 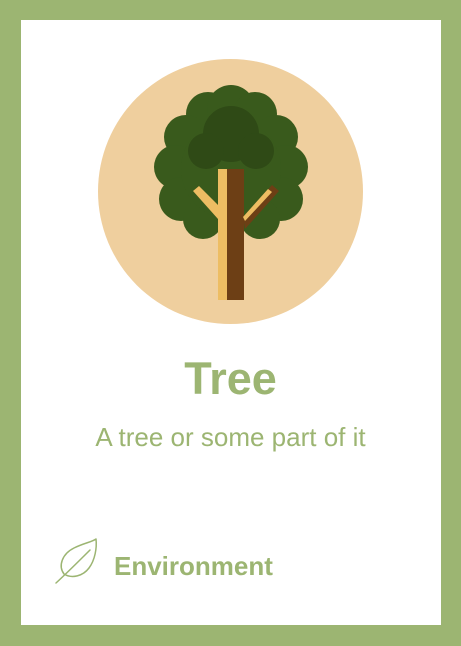 What do you see at coordinates (76, 561) in the screenshot?
I see `leaf-icon` at bounding box center [76, 561].